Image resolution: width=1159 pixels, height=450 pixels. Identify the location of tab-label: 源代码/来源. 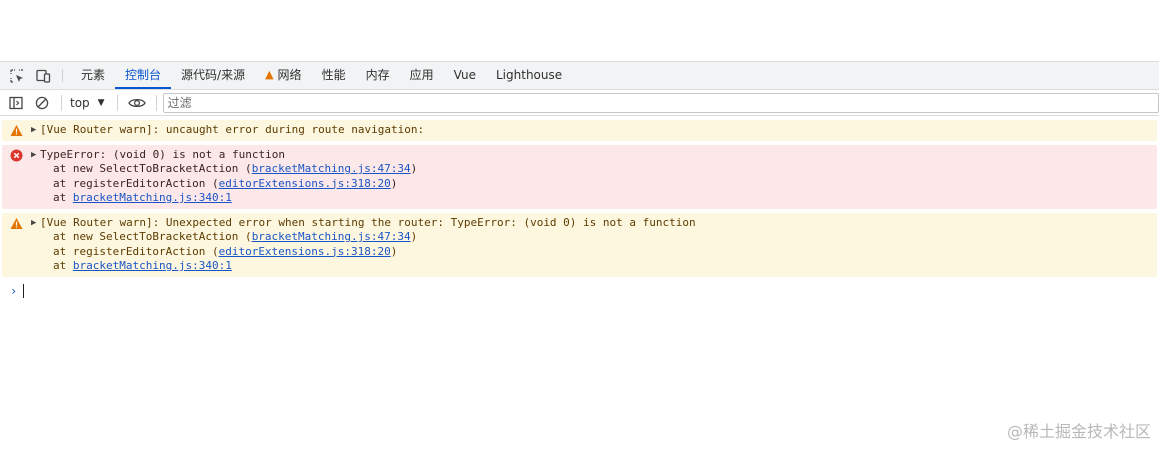
(213, 75).